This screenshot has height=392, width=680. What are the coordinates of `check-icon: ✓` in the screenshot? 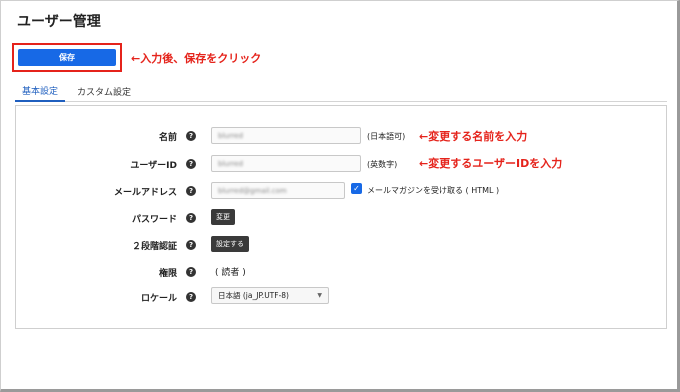 It's located at (356, 188).